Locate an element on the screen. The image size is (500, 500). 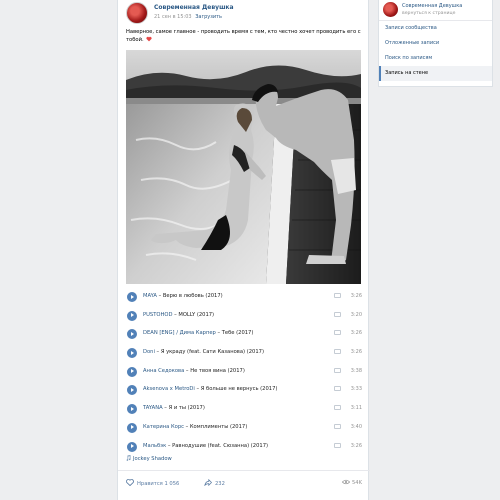
track-song: Равнодушие (feat. Сюзанна) (2017) is located at coordinates (220, 445).